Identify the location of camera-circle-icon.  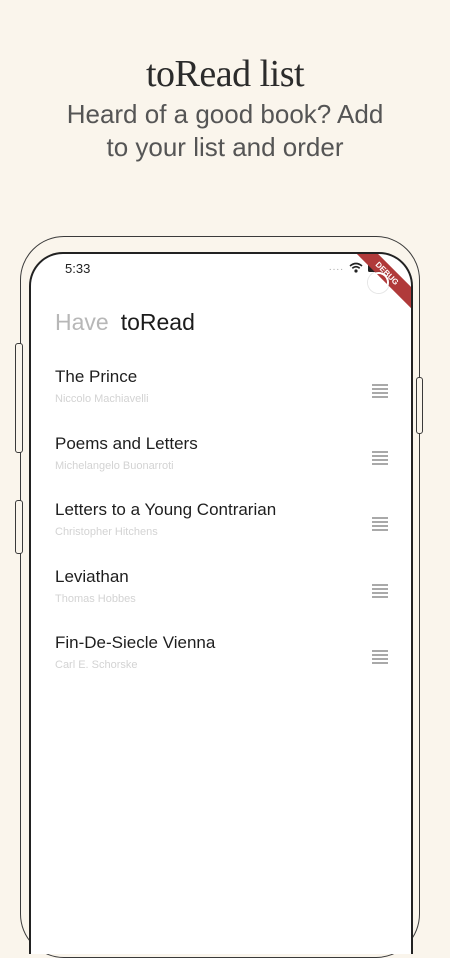
(378, 282).